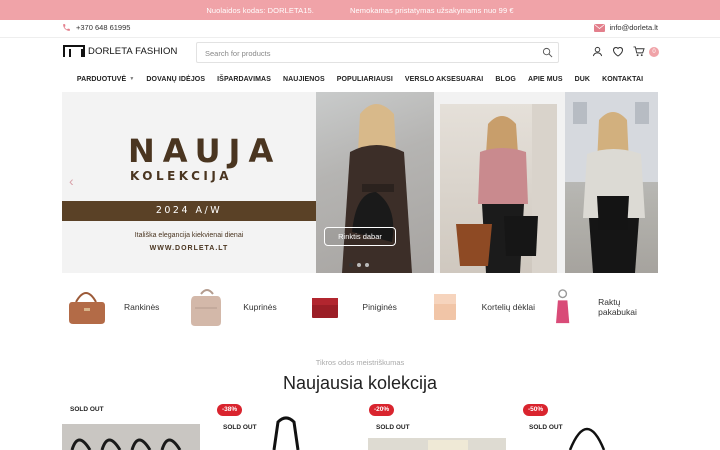 Image resolution: width=720 pixels, height=450 pixels. What do you see at coordinates (260, 10) in the screenshot?
I see `promo-code-text: Nuolaidos kodas: DORLETA15.` at bounding box center [260, 10].